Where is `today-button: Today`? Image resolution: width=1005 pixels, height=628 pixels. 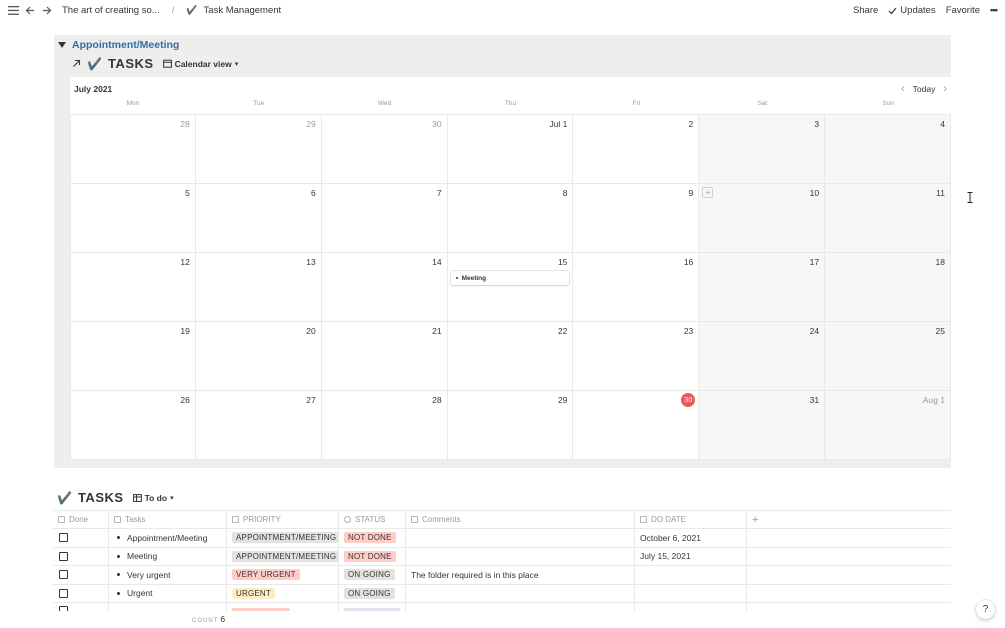 today-button: Today is located at coordinates (924, 89).